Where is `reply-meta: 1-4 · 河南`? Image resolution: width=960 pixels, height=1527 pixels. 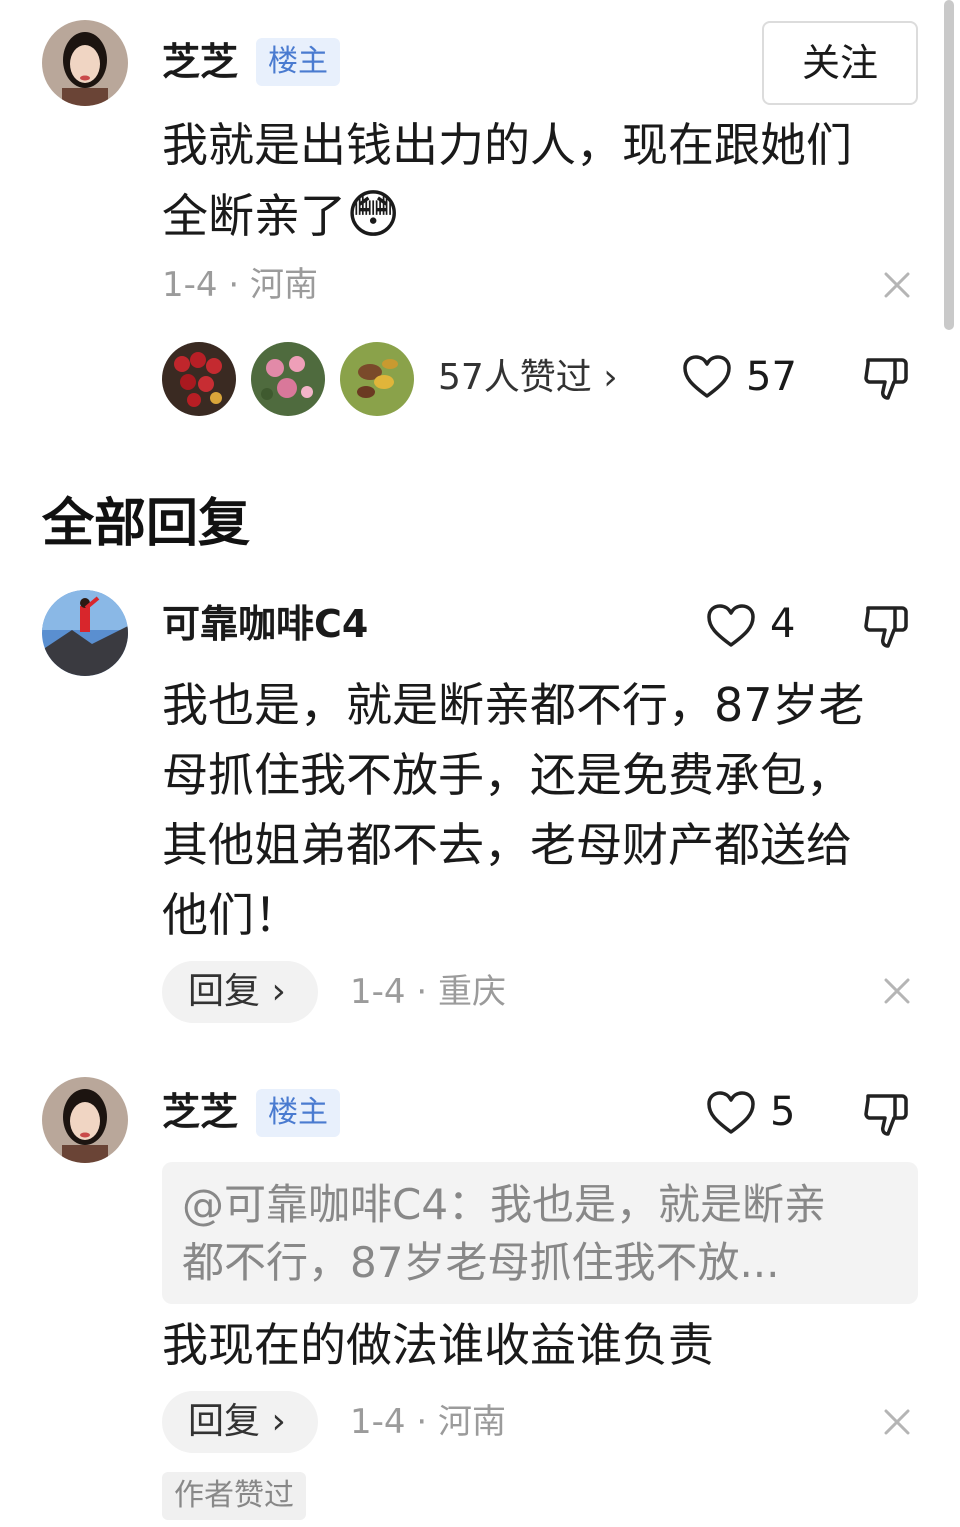 reply-meta: 1-4 · 河南 is located at coordinates (428, 1422).